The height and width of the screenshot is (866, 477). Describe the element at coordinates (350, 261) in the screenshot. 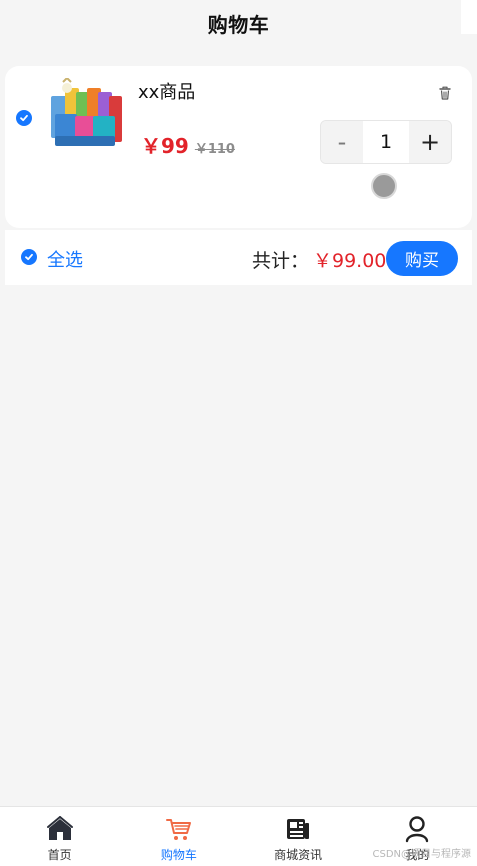

I see `total-amount: ￥99.00` at that location.